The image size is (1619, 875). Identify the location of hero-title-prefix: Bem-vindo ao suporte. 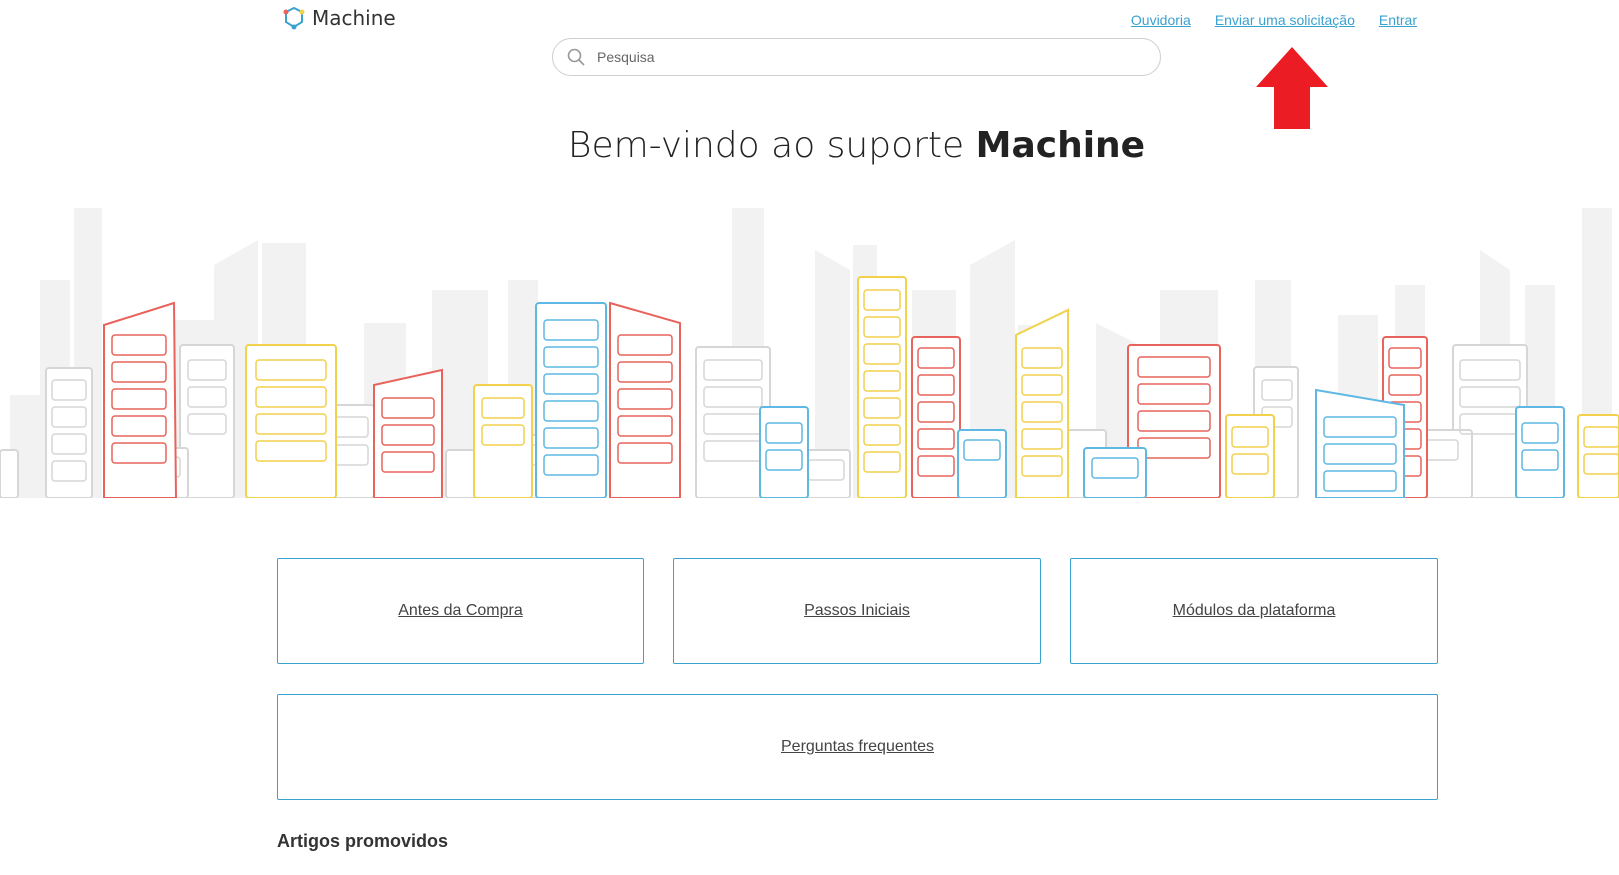
(771, 145).